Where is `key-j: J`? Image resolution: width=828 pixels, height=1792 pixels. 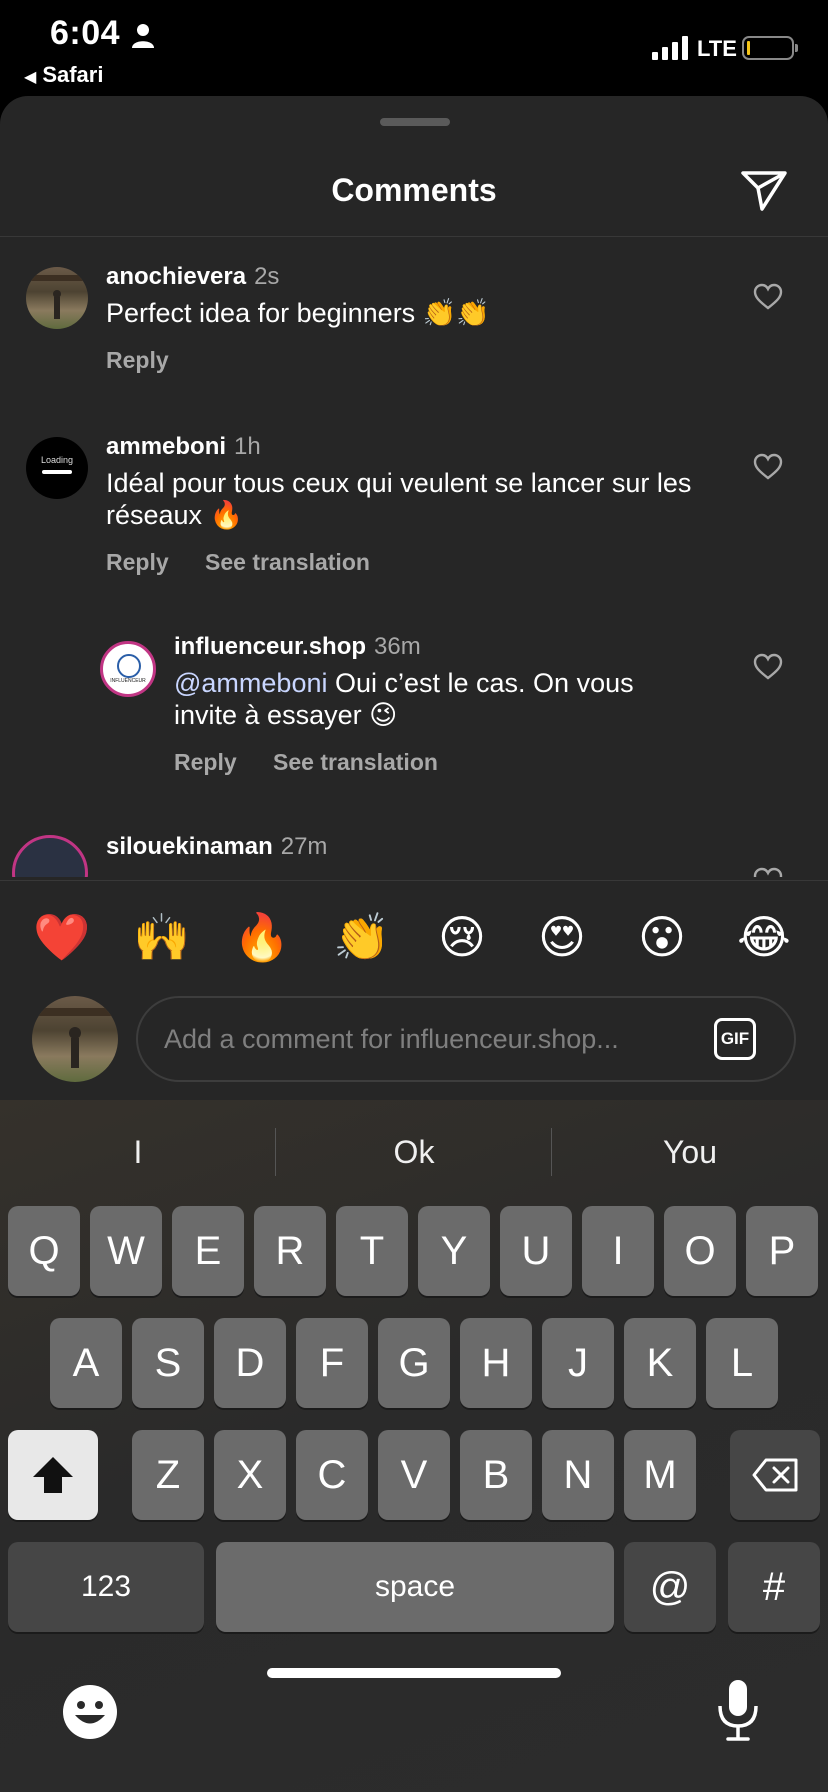
key-j: J is located at coordinates (578, 1363).